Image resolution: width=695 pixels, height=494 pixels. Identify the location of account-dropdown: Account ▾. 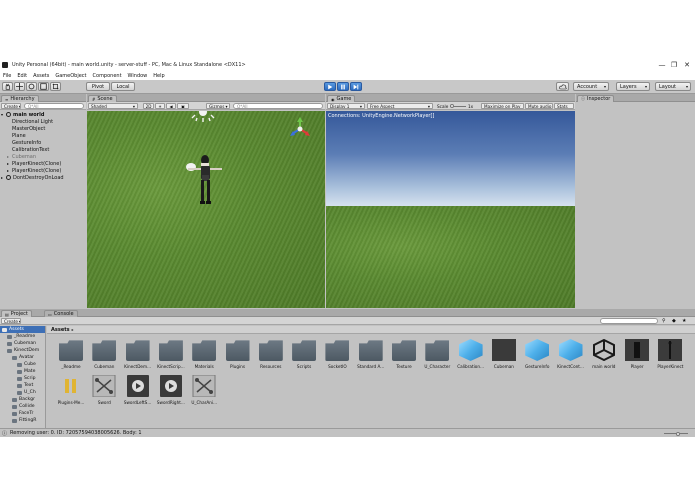
(591, 86).